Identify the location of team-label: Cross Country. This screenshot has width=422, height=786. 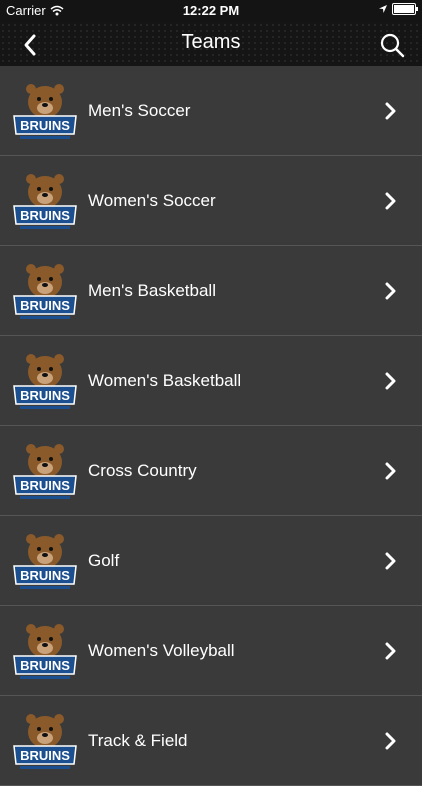
(142, 470).